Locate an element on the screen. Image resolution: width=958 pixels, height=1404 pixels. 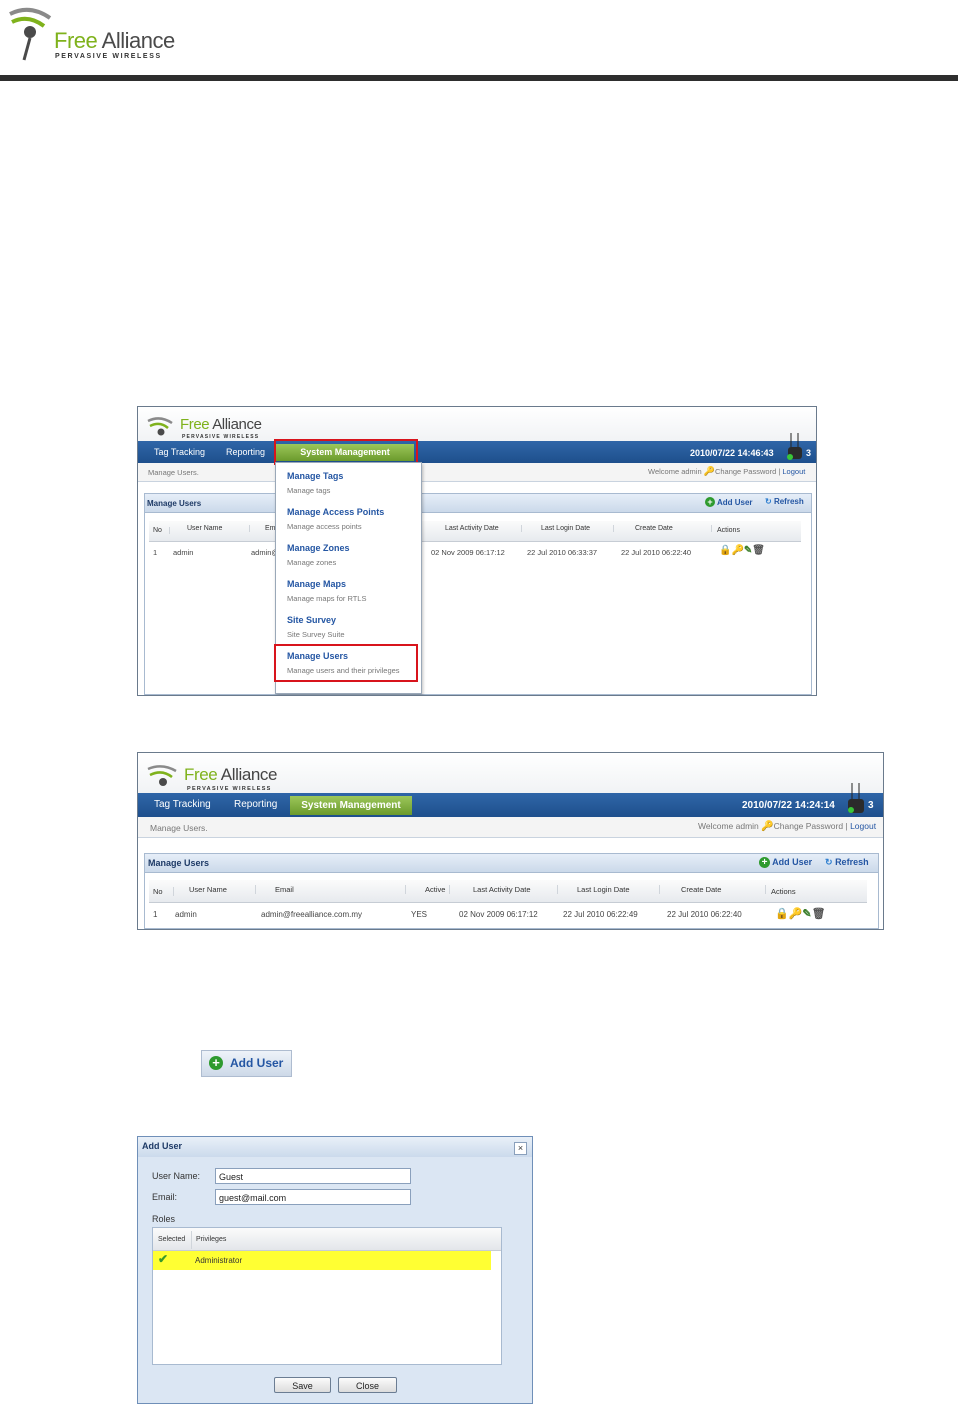
roles-header: Selected Privileges is located at coordinates (327, 1239).